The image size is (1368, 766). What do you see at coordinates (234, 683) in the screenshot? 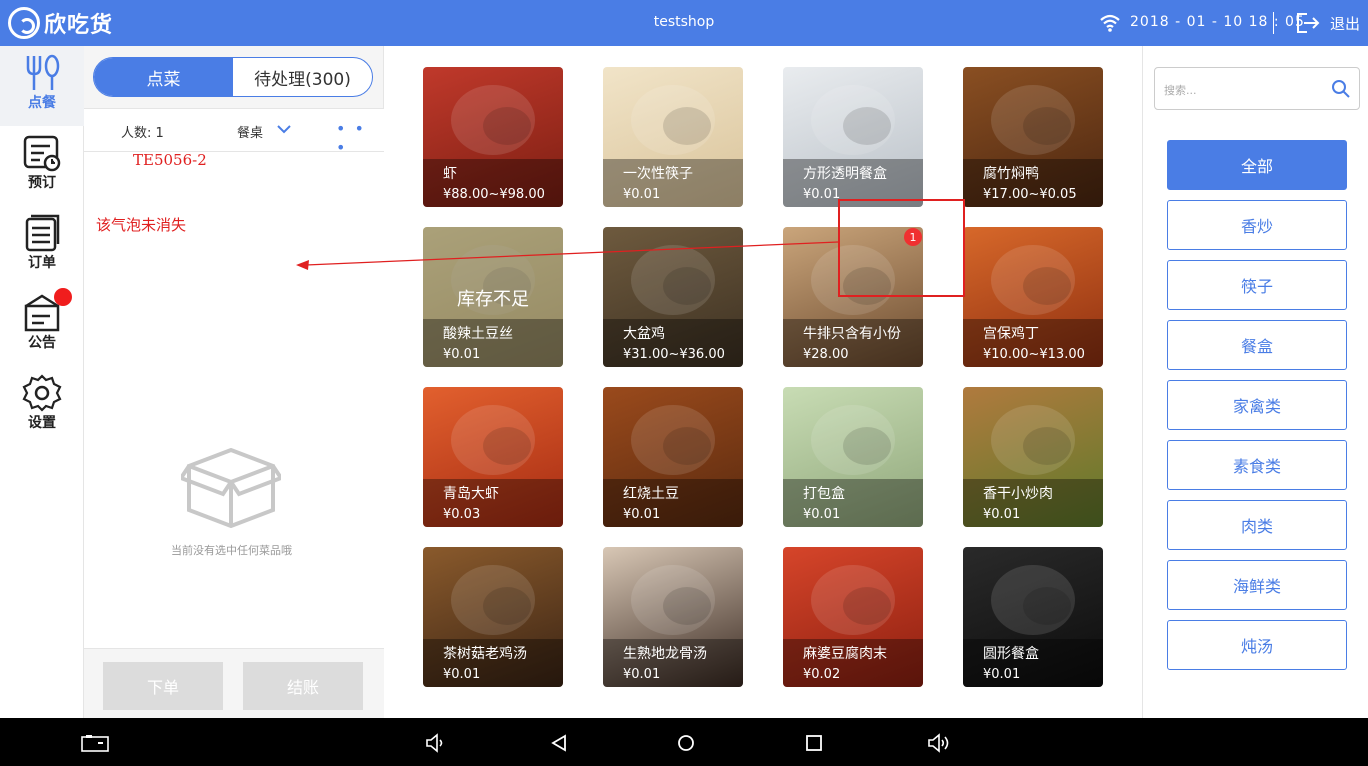
I see `order-footer: 下单 结账` at bounding box center [234, 683].